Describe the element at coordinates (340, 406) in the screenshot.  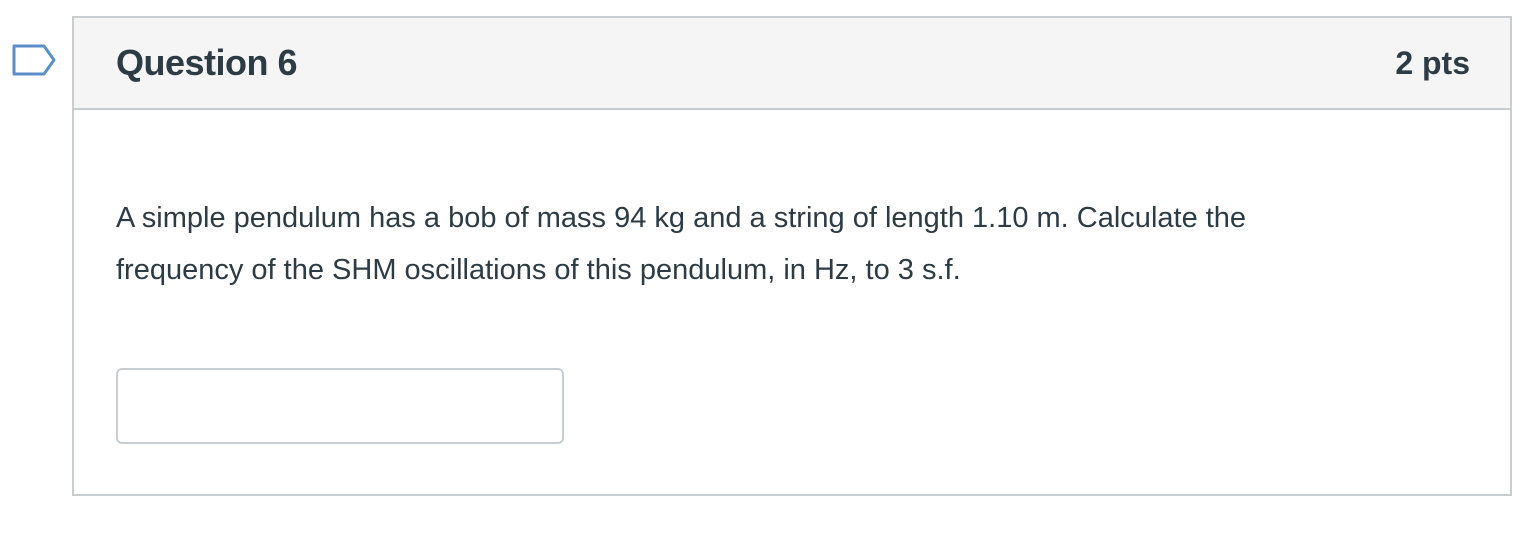
I see `answer-input` at that location.